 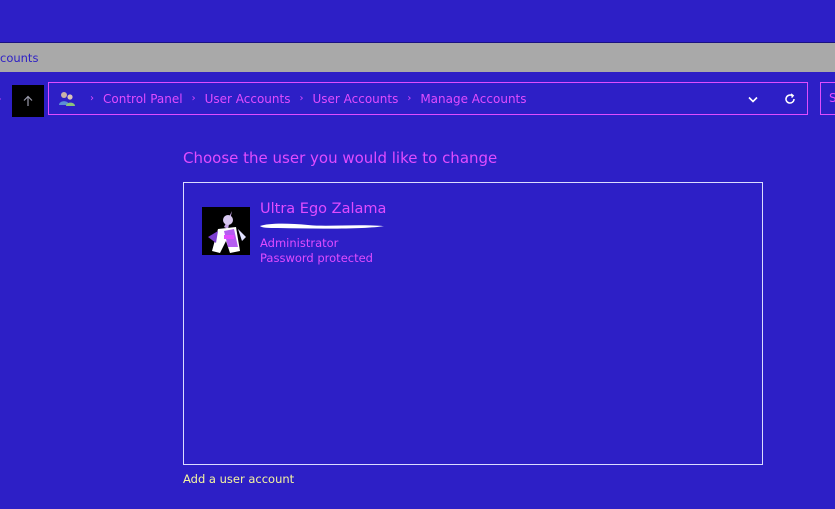 I want to click on user-accounts-icon, so click(x=67, y=99).